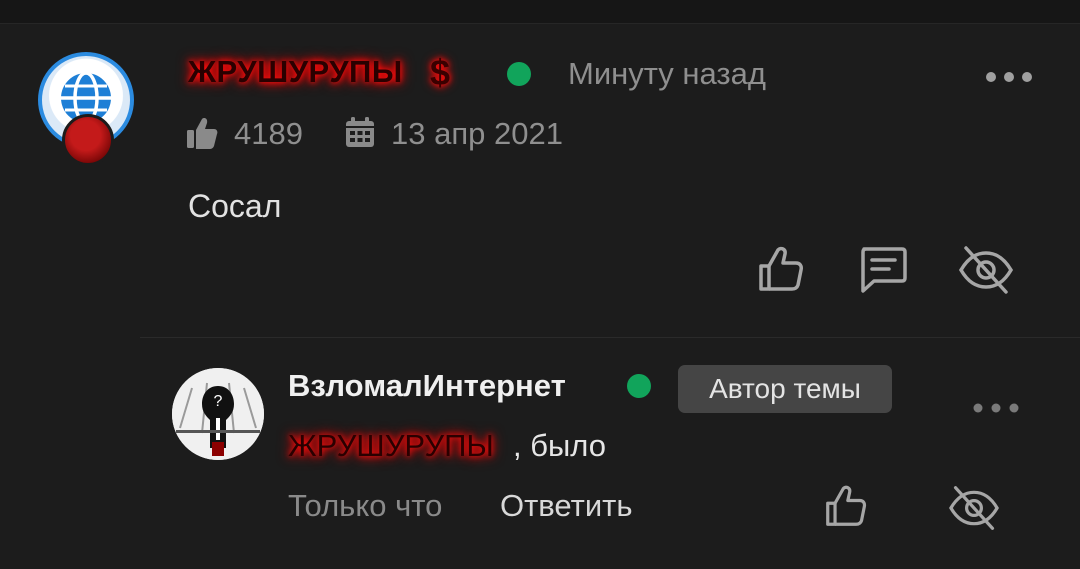 The image size is (1080, 569). Describe the element at coordinates (202, 133) in the screenshot. I see `thumbs-up-icon` at that location.